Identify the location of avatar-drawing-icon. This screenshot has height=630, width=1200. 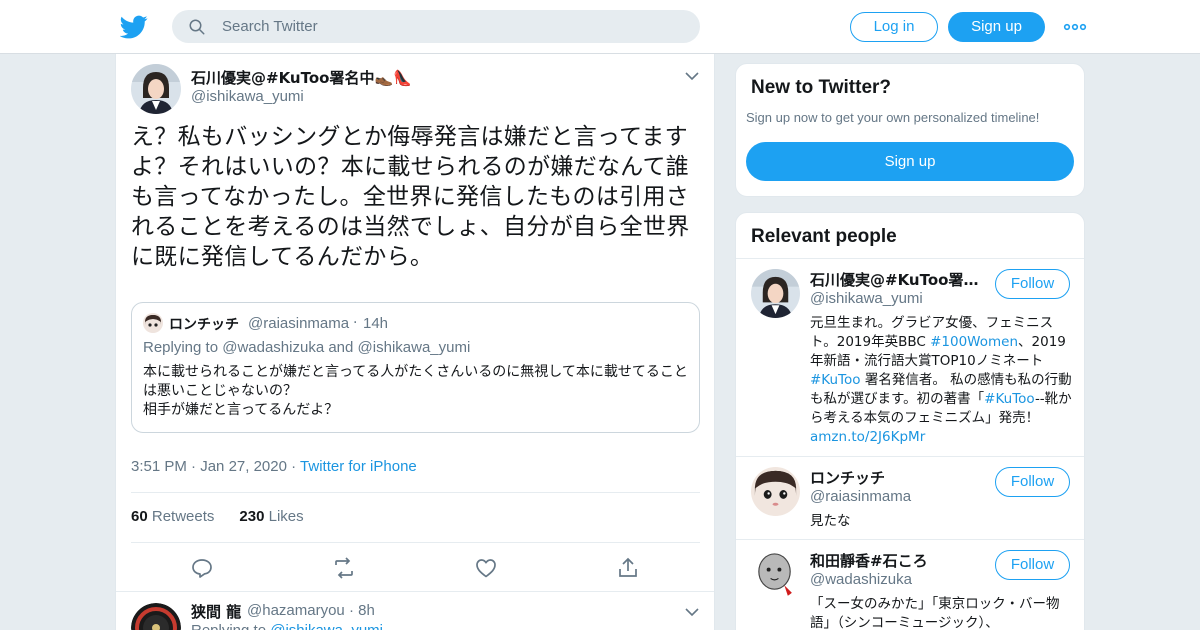
(775, 574).